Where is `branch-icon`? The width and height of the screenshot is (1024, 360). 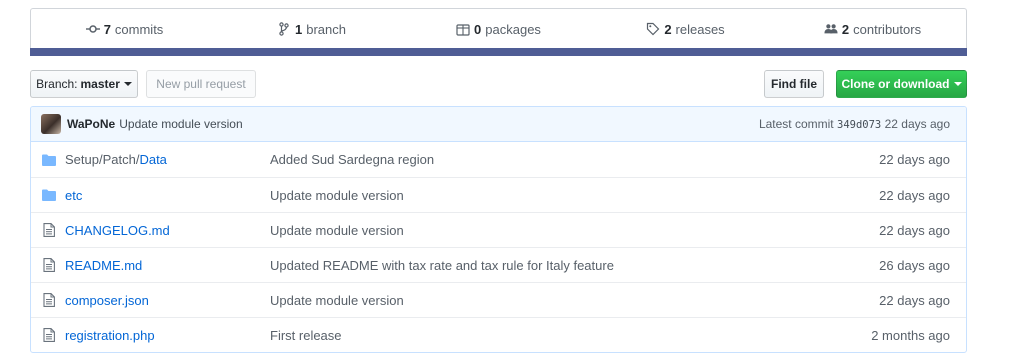
branch-icon is located at coordinates (284, 29).